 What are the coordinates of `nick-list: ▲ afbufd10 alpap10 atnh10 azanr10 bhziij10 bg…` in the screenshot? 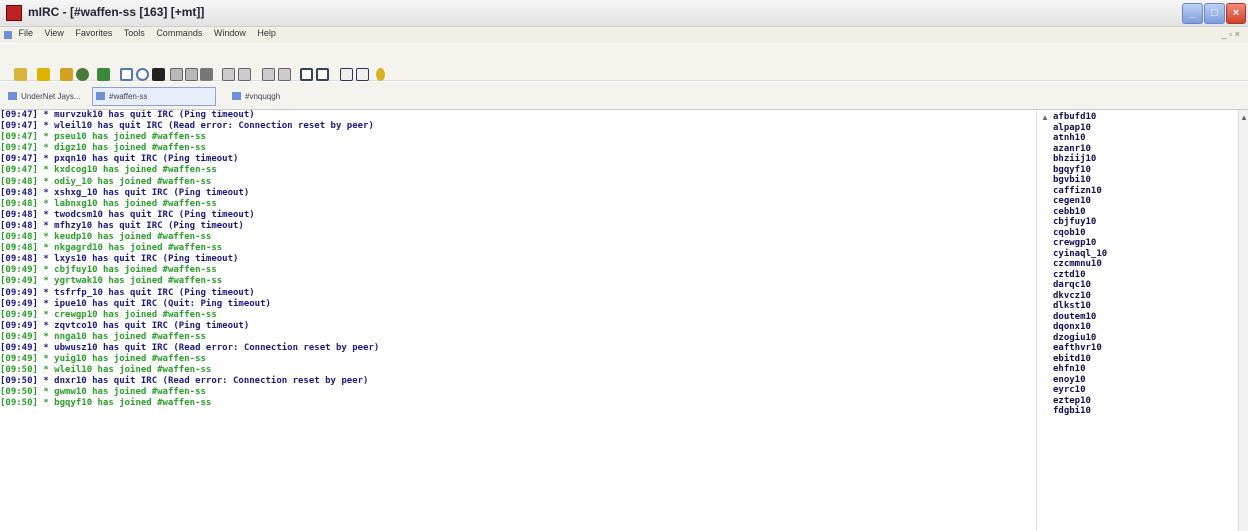 It's located at (1137, 320).